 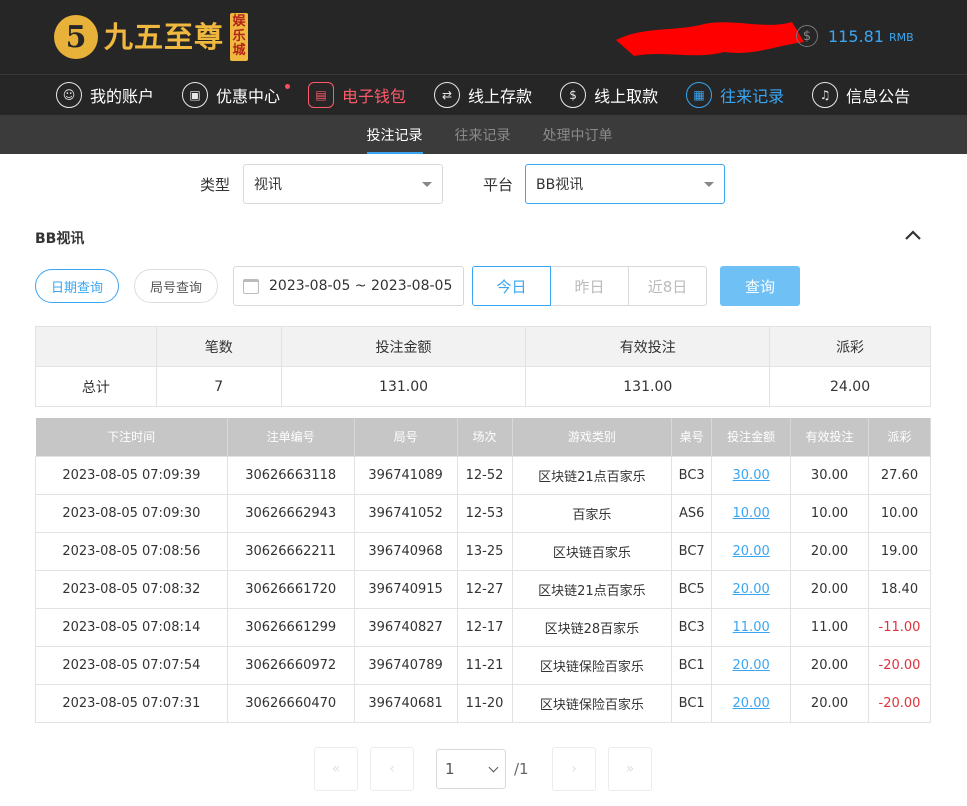 What do you see at coordinates (405, 627) in the screenshot?
I see `table-cell: 396740827` at bounding box center [405, 627].